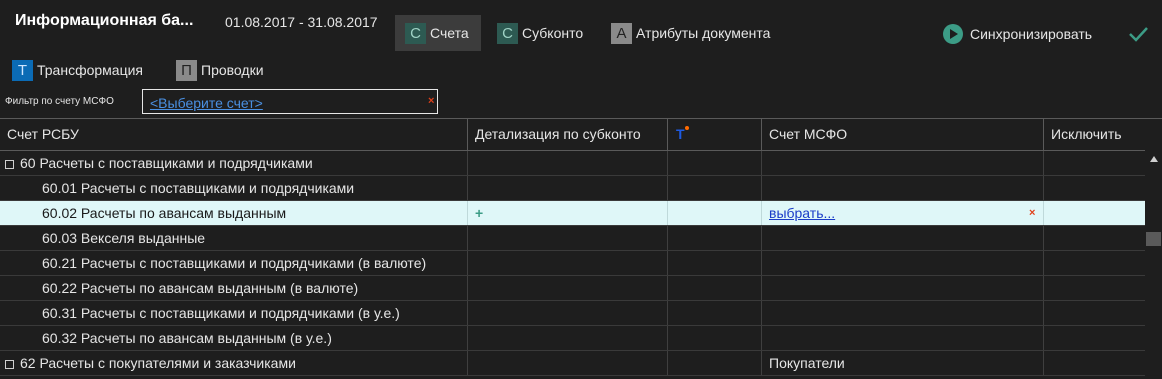 Image resolution: width=1162 pixels, height=379 pixels. I want to click on msfo-filter-field: <Выберите счет> ×, so click(290, 101).